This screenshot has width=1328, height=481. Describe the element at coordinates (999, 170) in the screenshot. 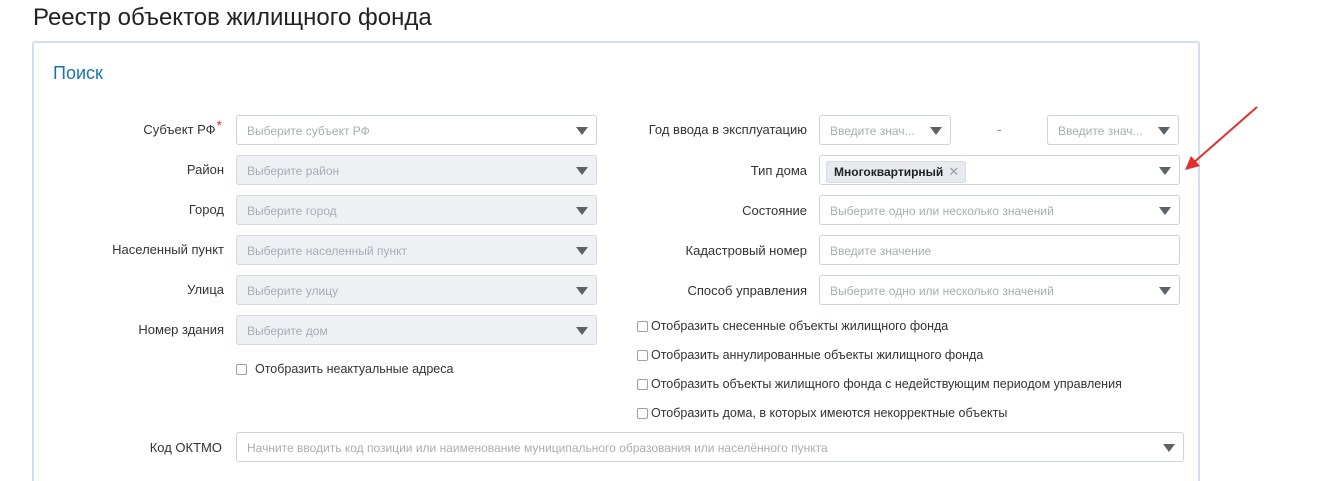

I see `house-type-select: Многоквартирный ✕` at that location.